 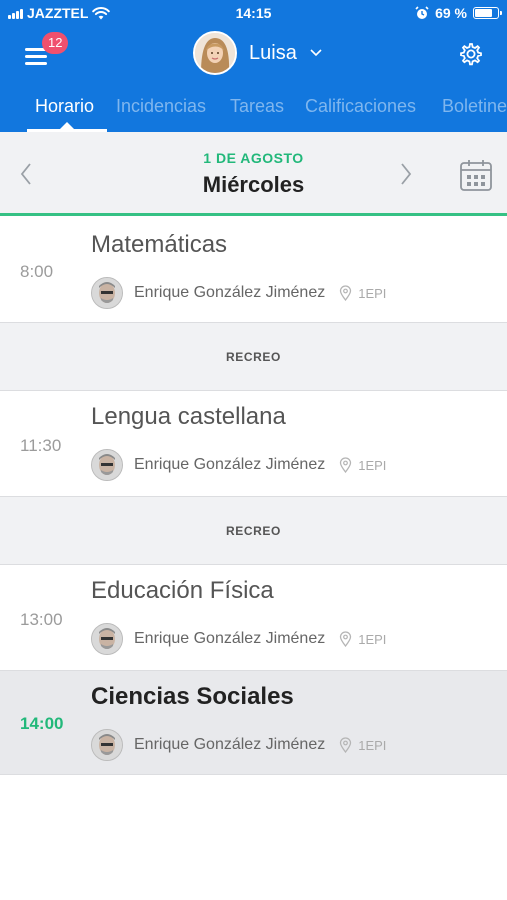 I want to click on date-navigator: 1 DE AGOSTO Miércoles, so click(x=253, y=174).